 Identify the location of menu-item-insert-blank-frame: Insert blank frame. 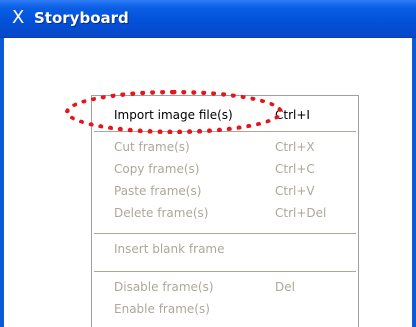
(225, 249).